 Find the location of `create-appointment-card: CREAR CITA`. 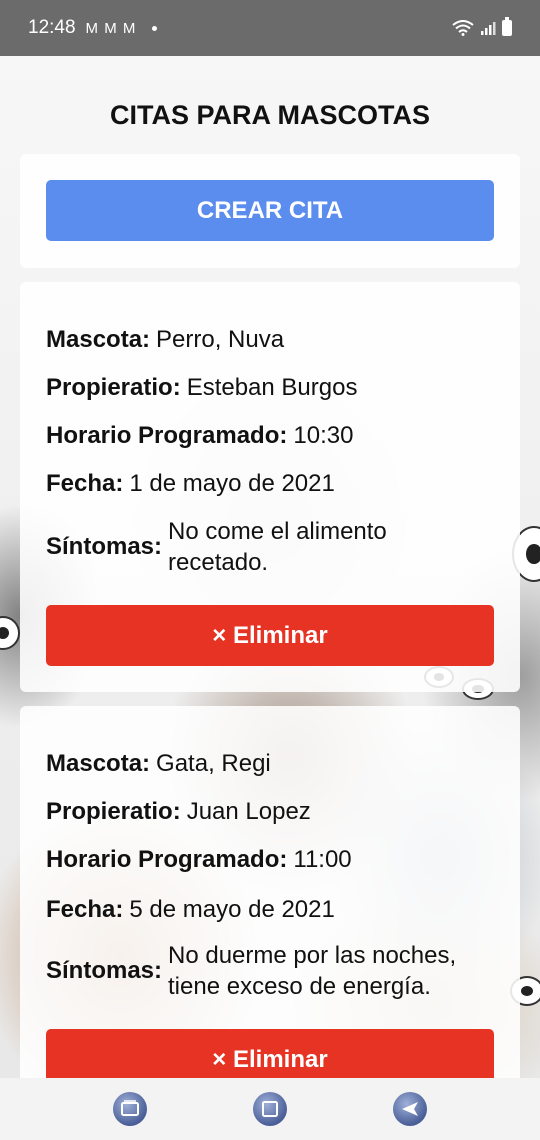

create-appointment-card: CREAR CITA is located at coordinates (270, 211).